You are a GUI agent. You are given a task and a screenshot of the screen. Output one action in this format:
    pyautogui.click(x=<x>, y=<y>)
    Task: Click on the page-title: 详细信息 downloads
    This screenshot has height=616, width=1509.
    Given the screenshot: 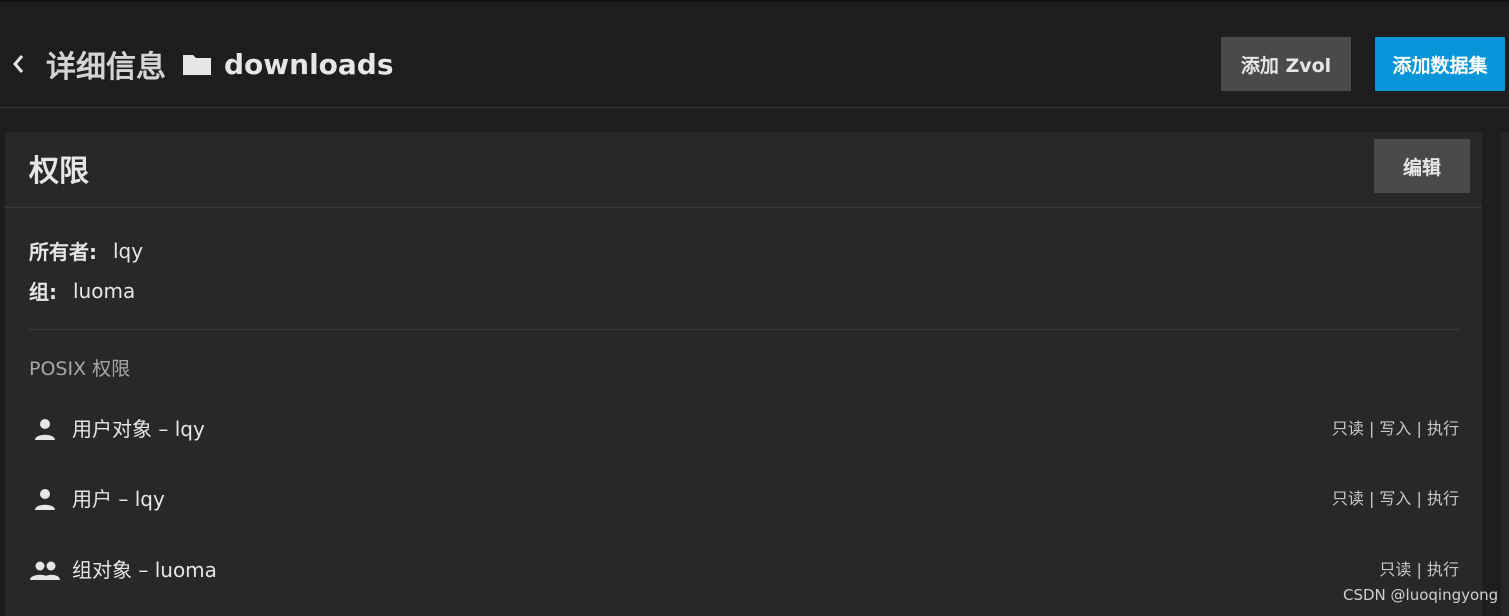 What is the action you would take?
    pyautogui.click(x=220, y=64)
    